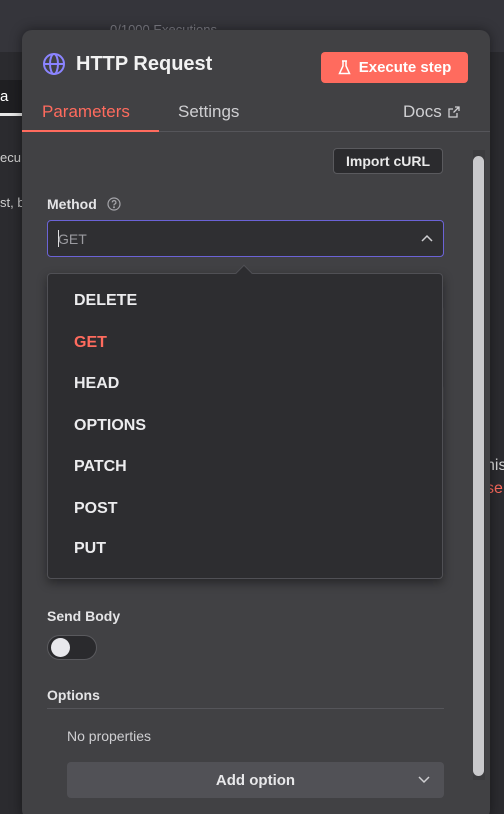 This screenshot has height=814, width=504. Describe the element at coordinates (422, 111) in the screenshot. I see `docs-label: Docs` at that location.